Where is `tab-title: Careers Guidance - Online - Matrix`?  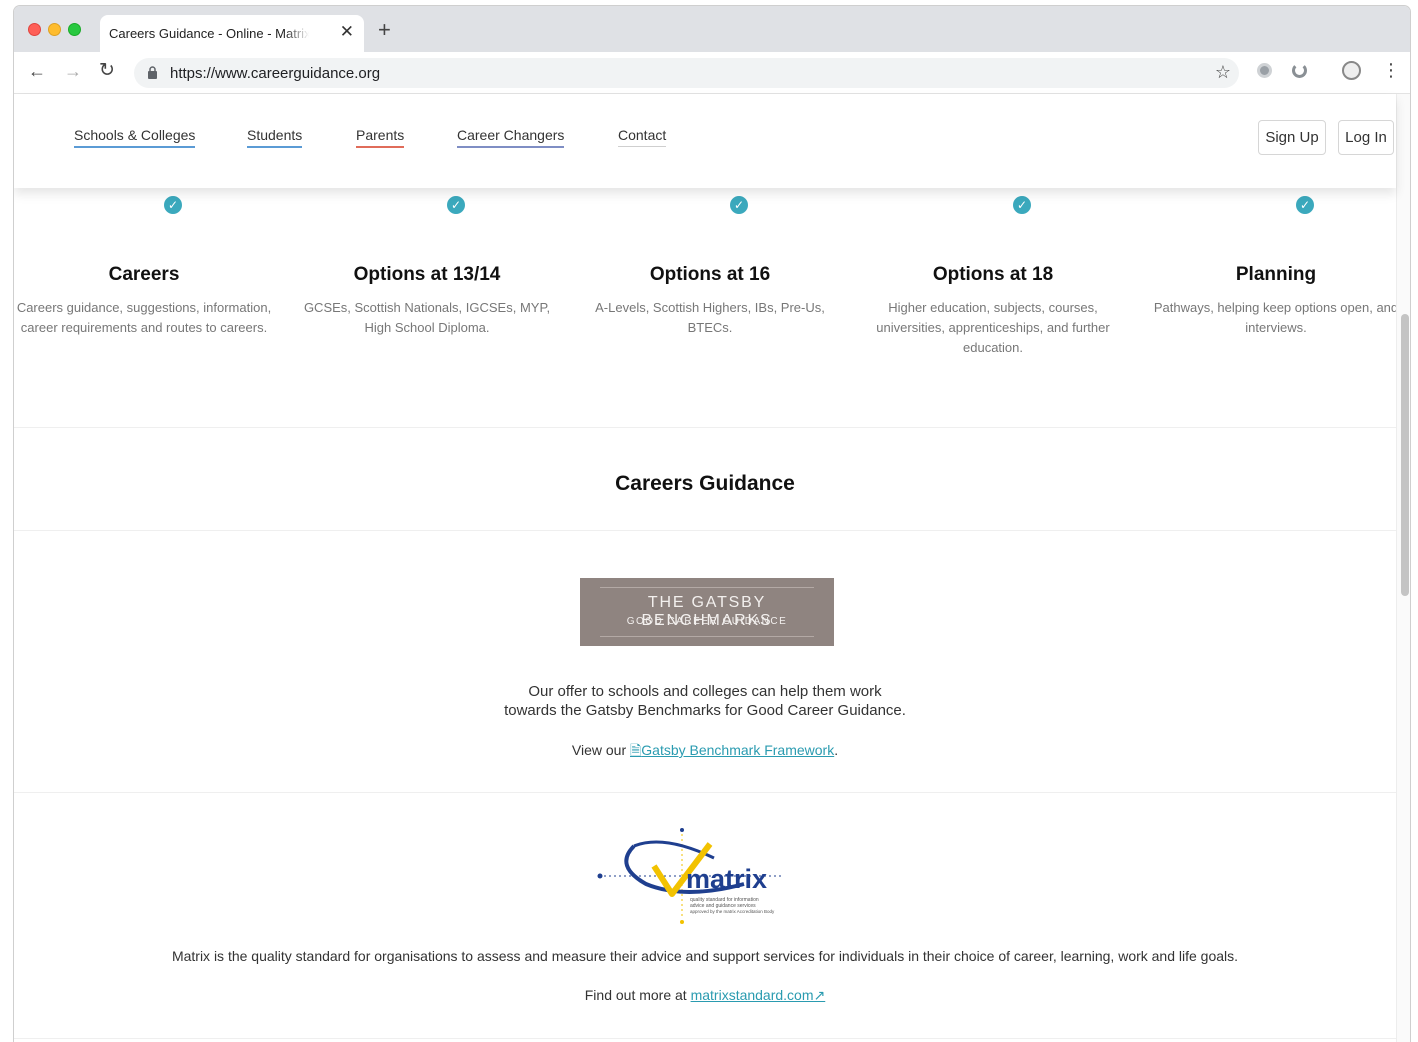 tab-title: Careers Guidance - Online - Matrix is located at coordinates (209, 33).